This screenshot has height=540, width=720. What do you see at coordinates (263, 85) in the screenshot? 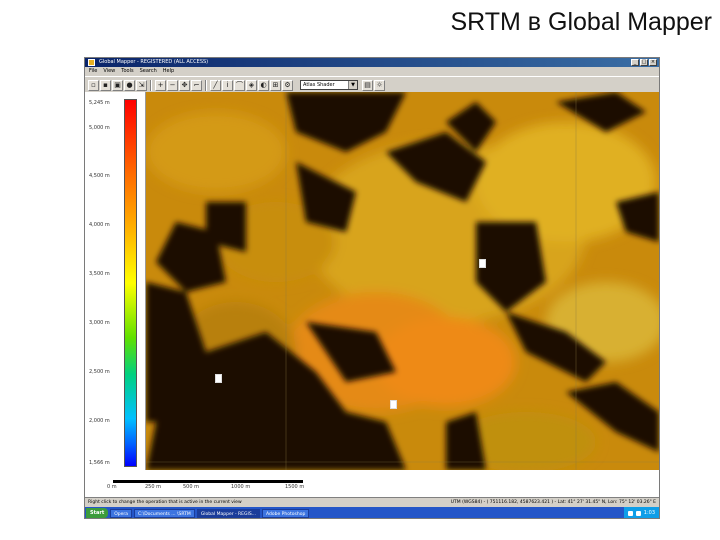
I see `view-shed-icon: ◐` at bounding box center [263, 85].